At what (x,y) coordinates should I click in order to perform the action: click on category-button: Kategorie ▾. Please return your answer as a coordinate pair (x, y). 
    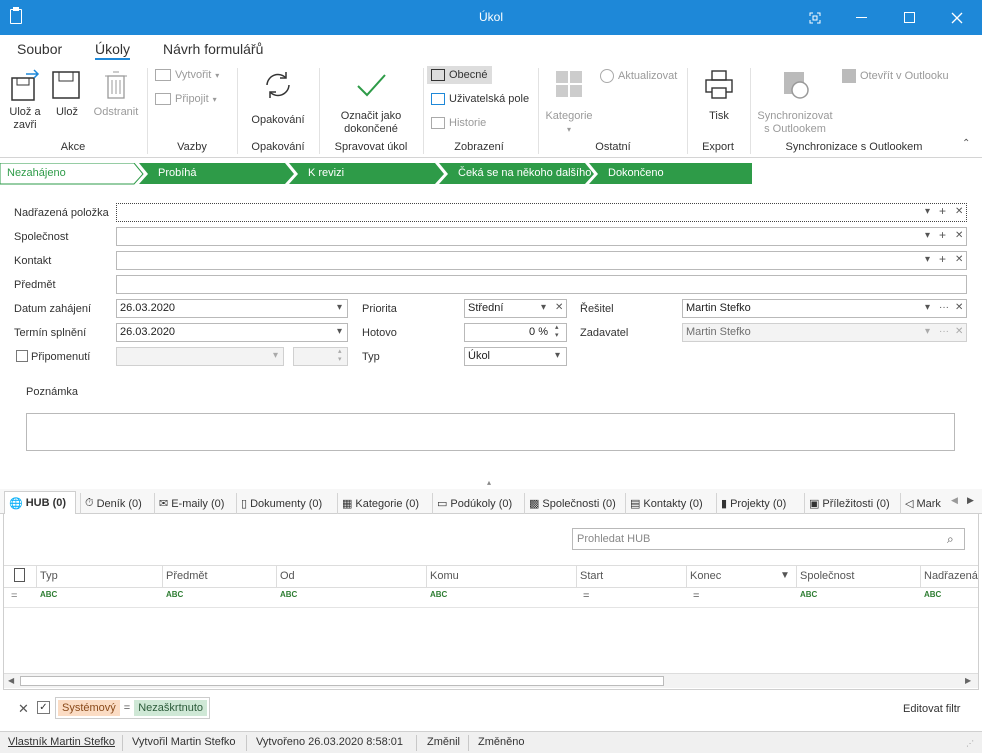
    Looking at the image, I should click on (569, 102).